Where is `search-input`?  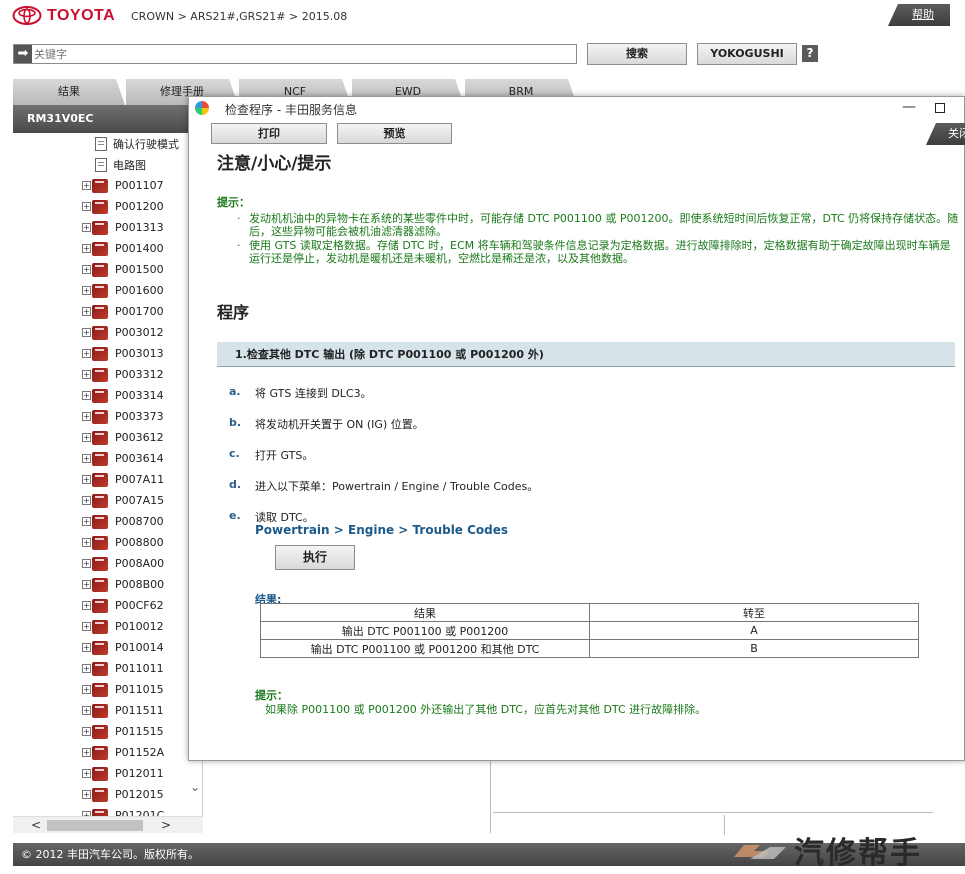 search-input is located at coordinates (304, 54).